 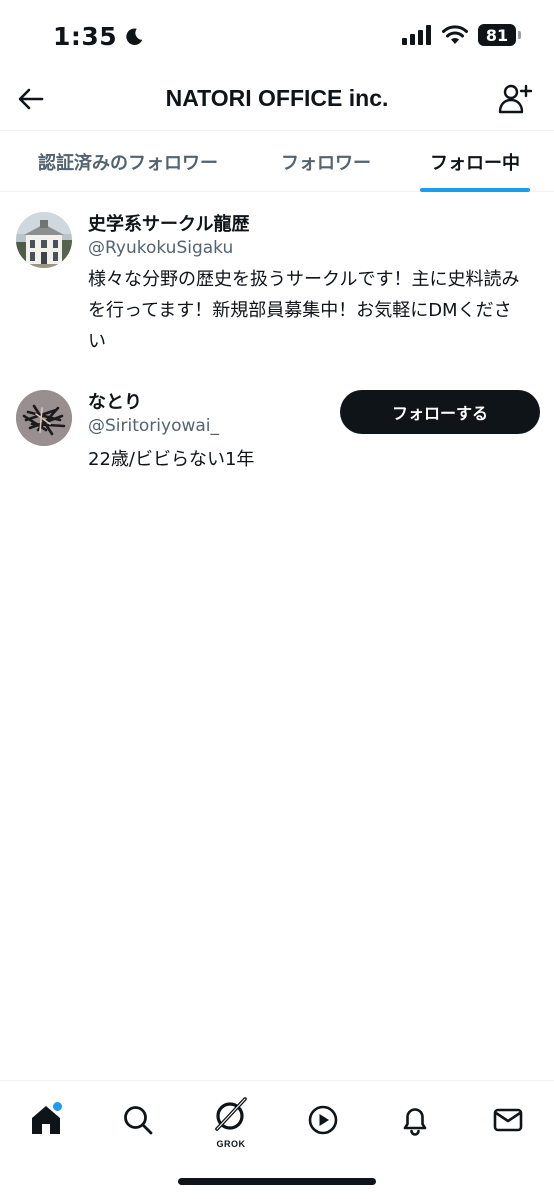 What do you see at coordinates (231, 1114) in the screenshot?
I see `grok-icon` at bounding box center [231, 1114].